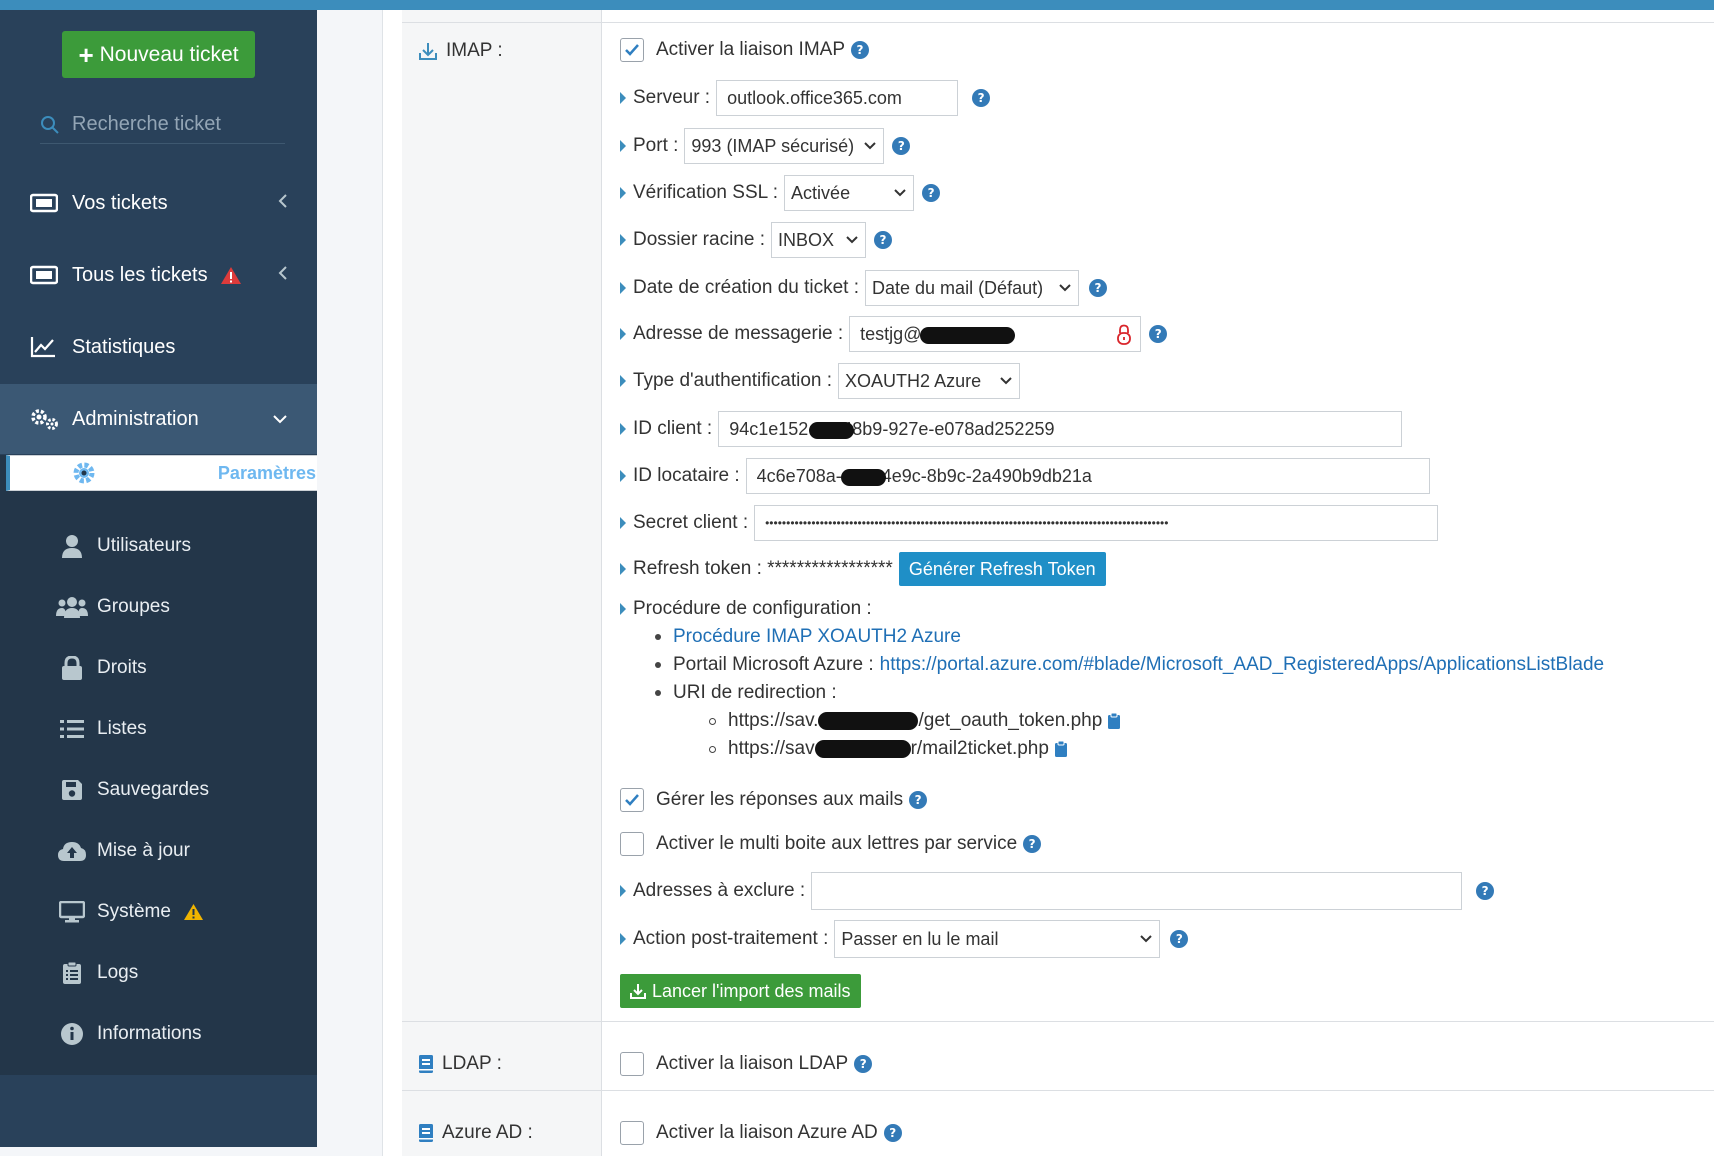 Image resolution: width=1714 pixels, height=1156 pixels. I want to click on ldap-enable-row: Activer la liaison LDAP ?, so click(746, 1064).